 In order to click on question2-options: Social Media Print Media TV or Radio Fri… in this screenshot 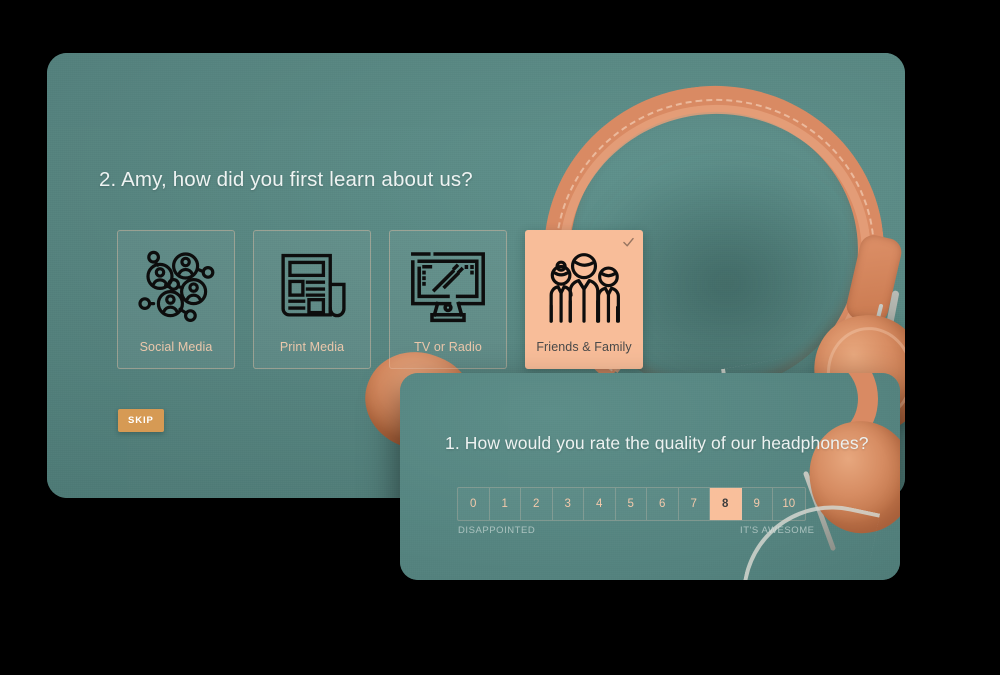, I will do `click(380, 299)`.